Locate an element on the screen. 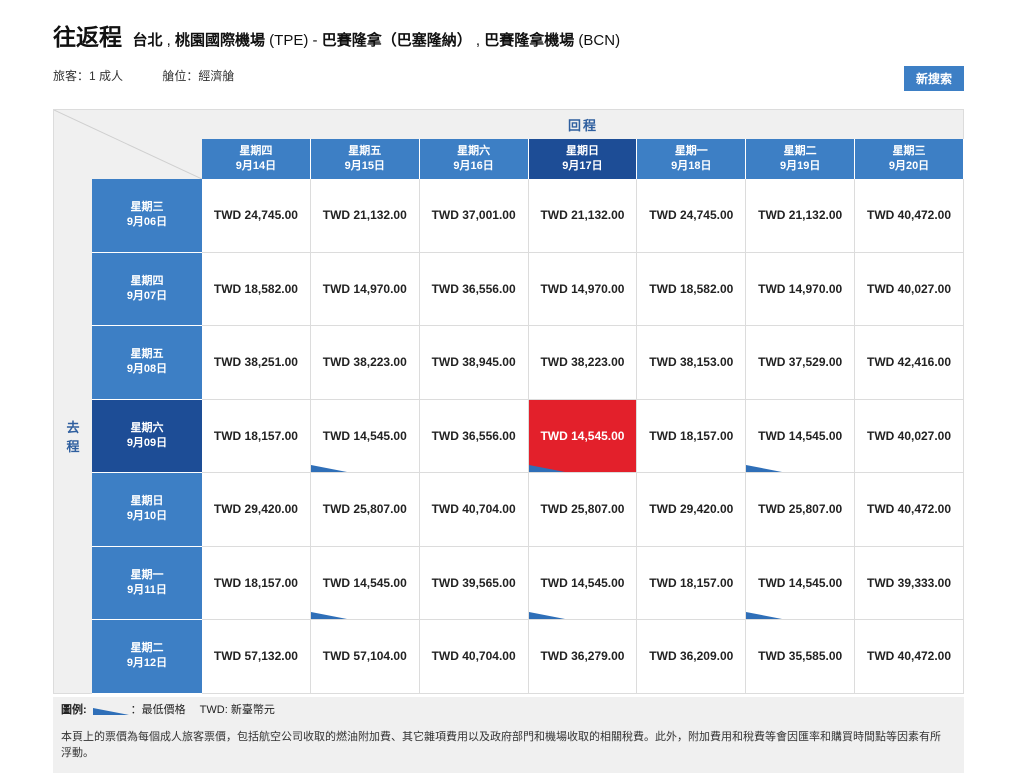 This screenshot has width=1024, height=773. fare-price: TWD 39,565.00 is located at coordinates (473, 582).